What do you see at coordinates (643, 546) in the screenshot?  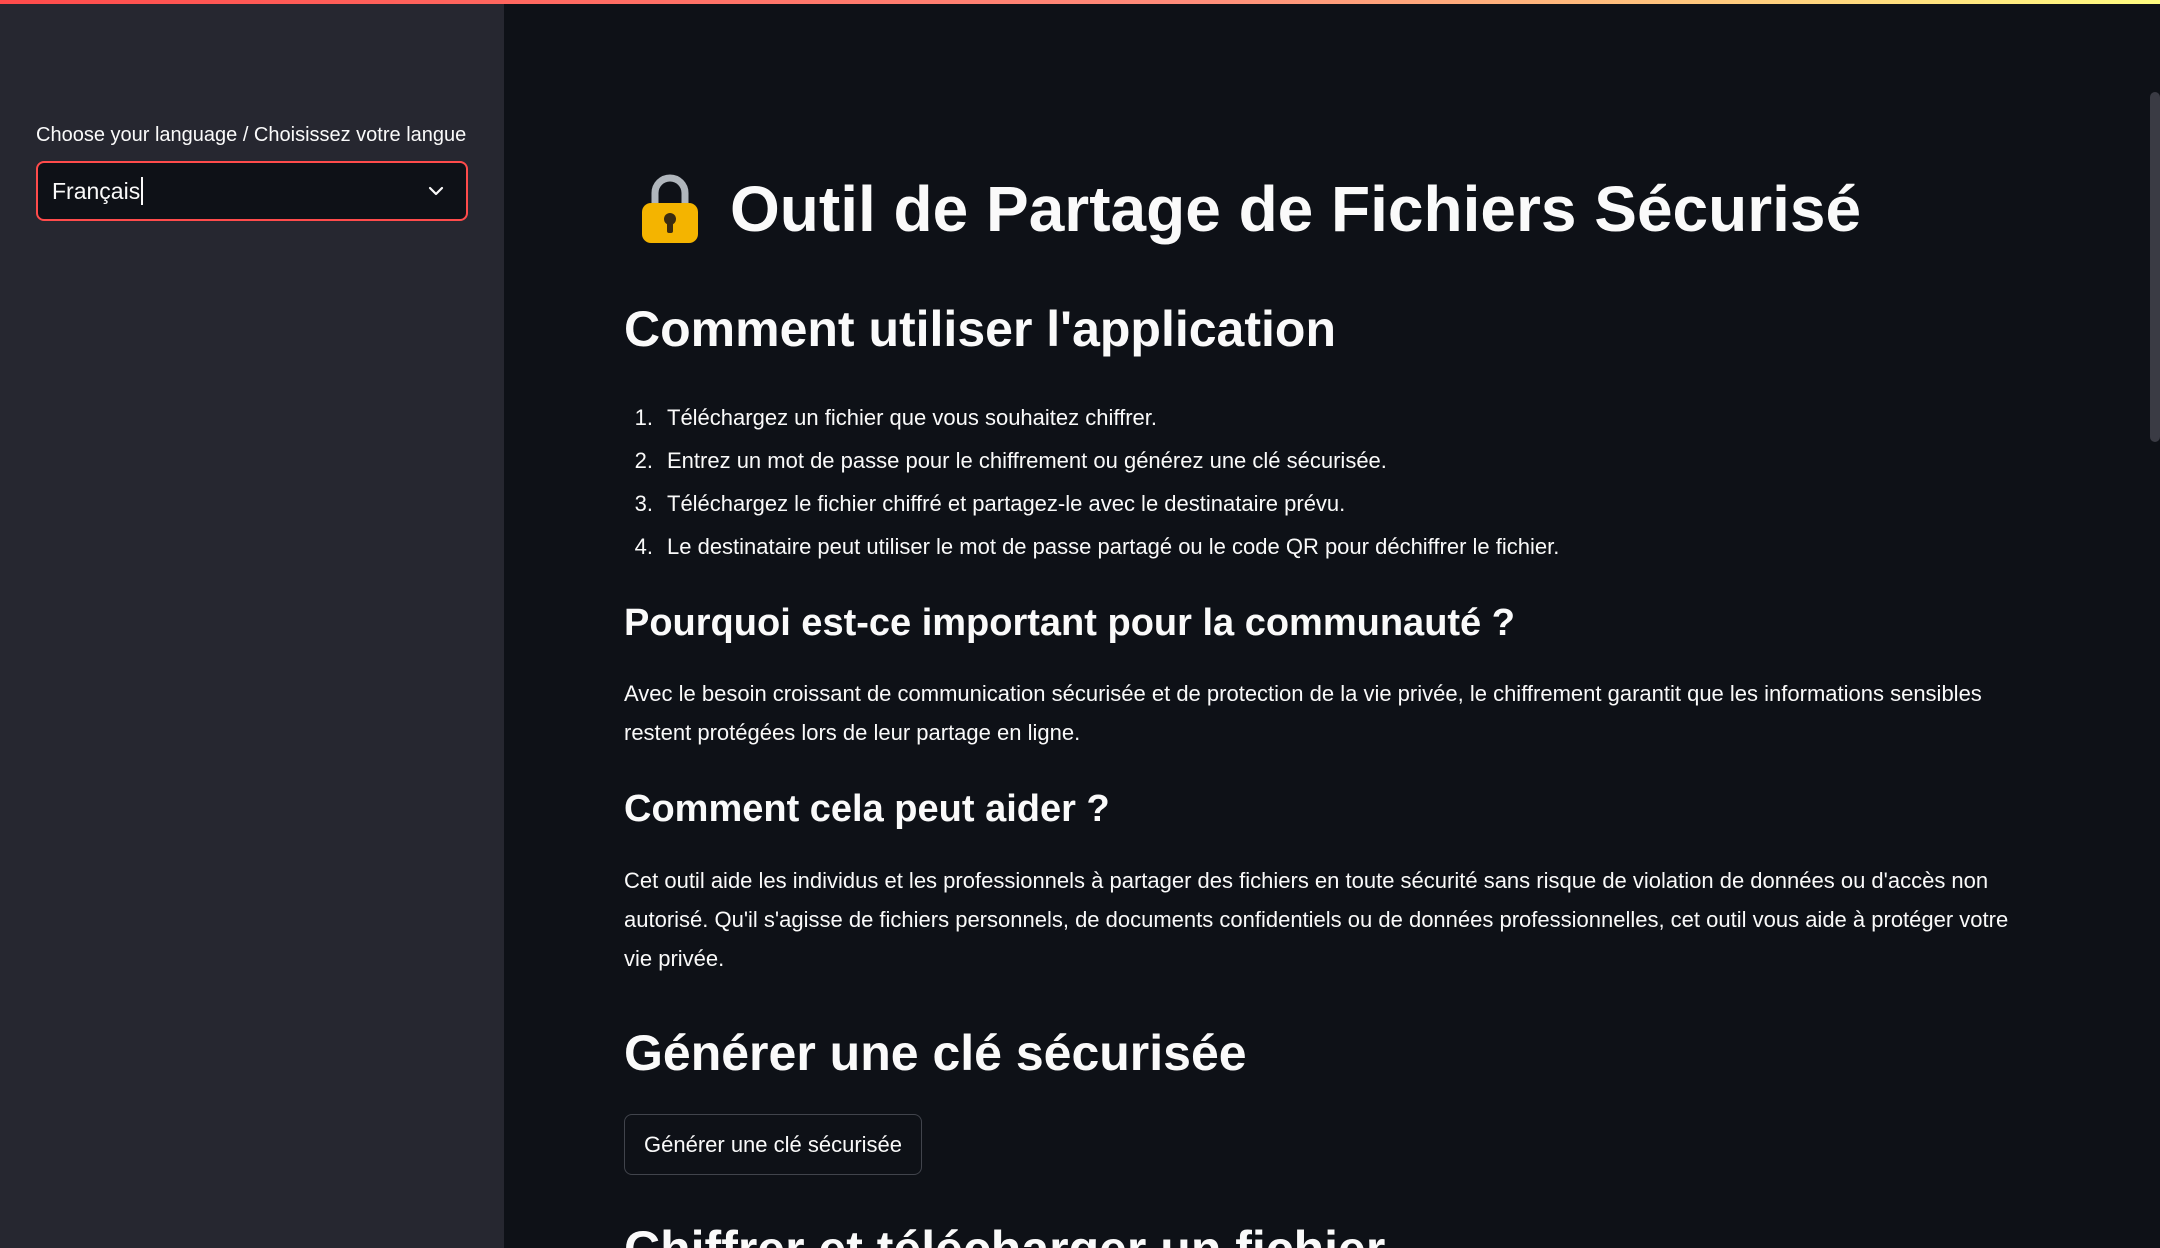 I see `list-number: 4.` at bounding box center [643, 546].